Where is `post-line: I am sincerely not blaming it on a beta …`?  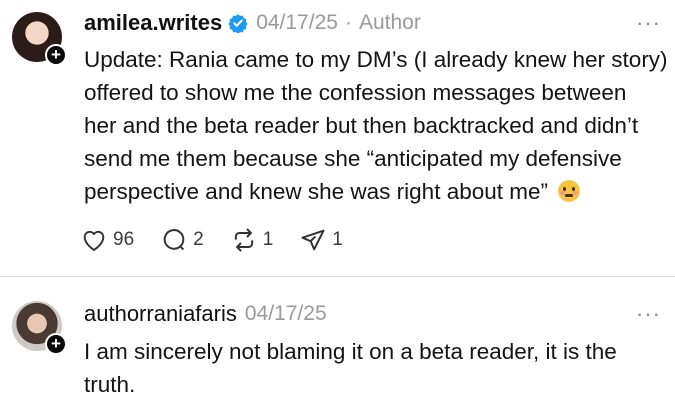 post-line: I am sincerely not blaming it on a beta … is located at coordinates (350, 351).